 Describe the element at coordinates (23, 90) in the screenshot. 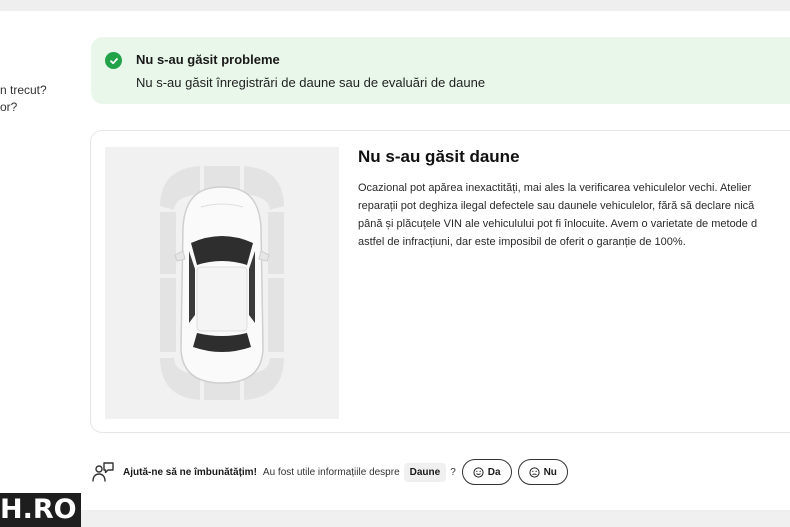

I see `left-column-line-1: n trecut?` at that location.